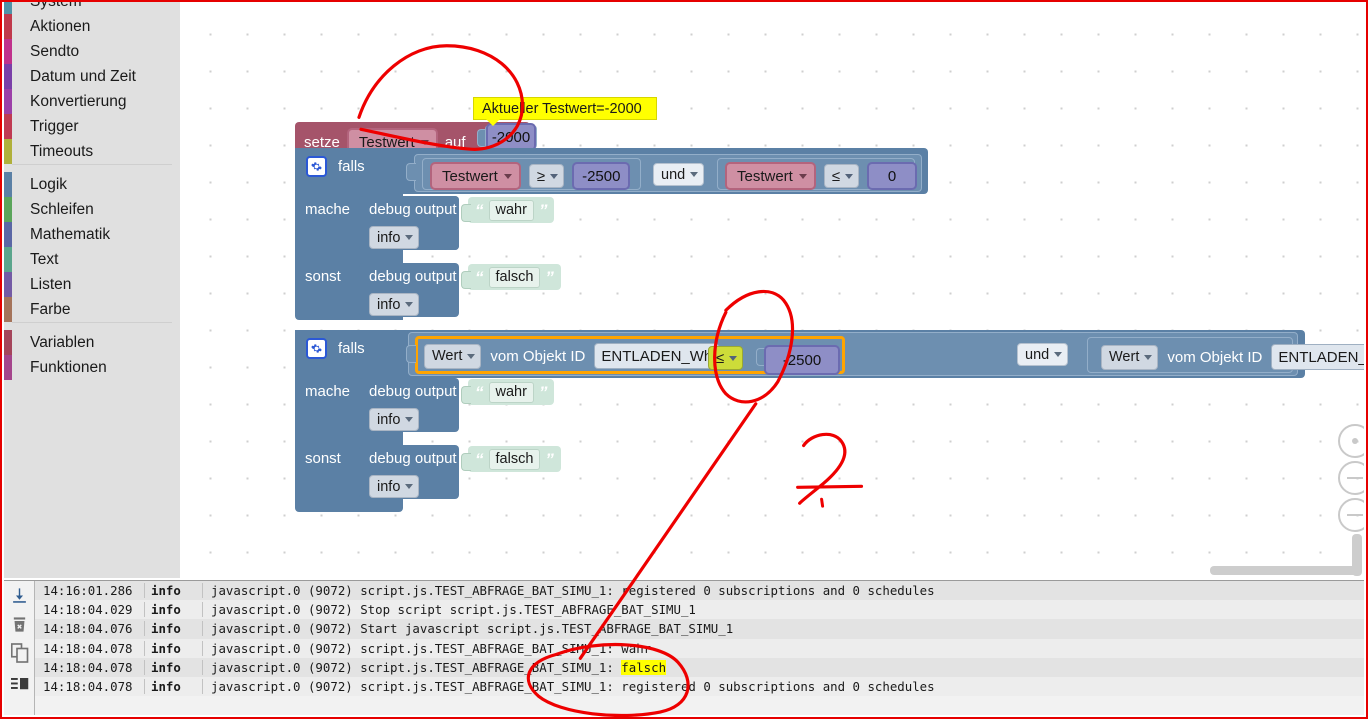 This screenshot has height=719, width=1368. Describe the element at coordinates (1215, 357) in the screenshot. I see `vom-objekt-id-label-right: vom Objekt ID` at that location.